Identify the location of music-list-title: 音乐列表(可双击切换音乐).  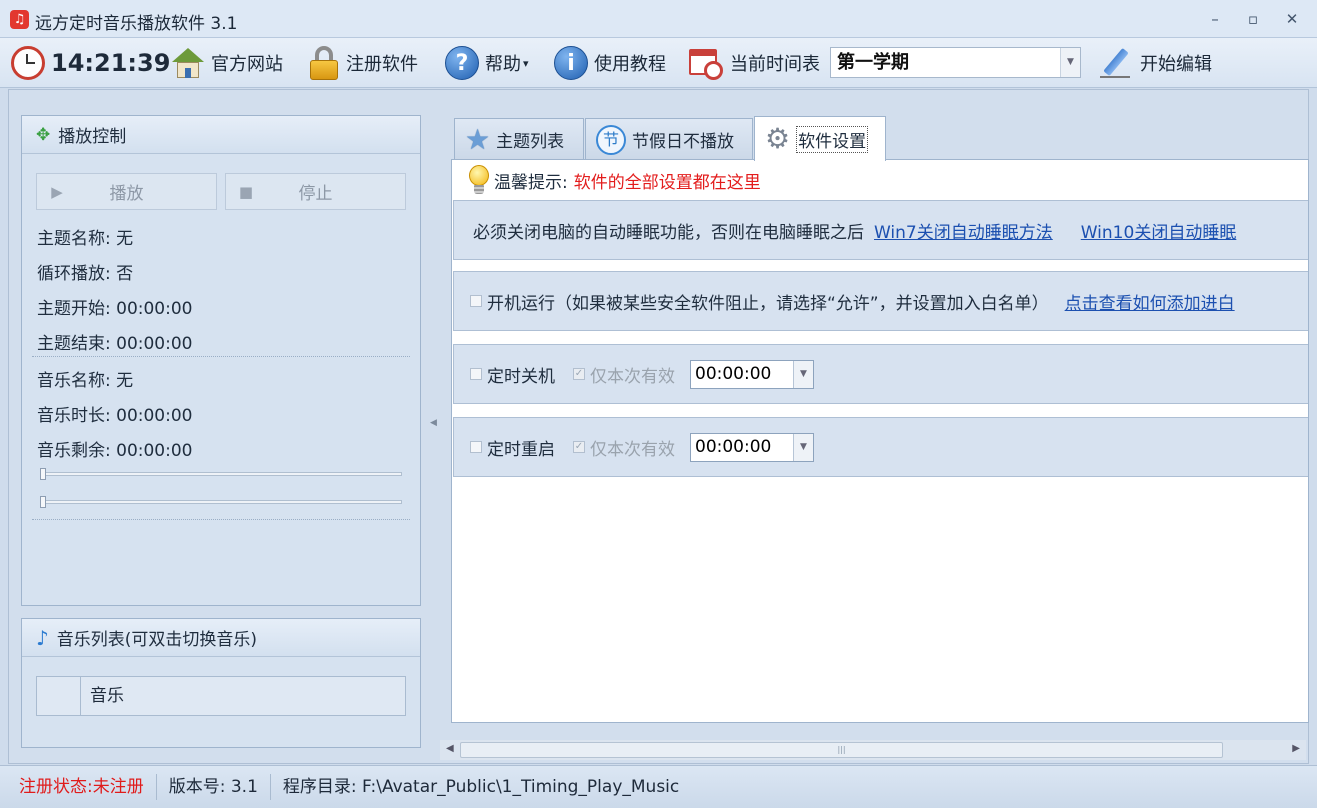
(157, 640).